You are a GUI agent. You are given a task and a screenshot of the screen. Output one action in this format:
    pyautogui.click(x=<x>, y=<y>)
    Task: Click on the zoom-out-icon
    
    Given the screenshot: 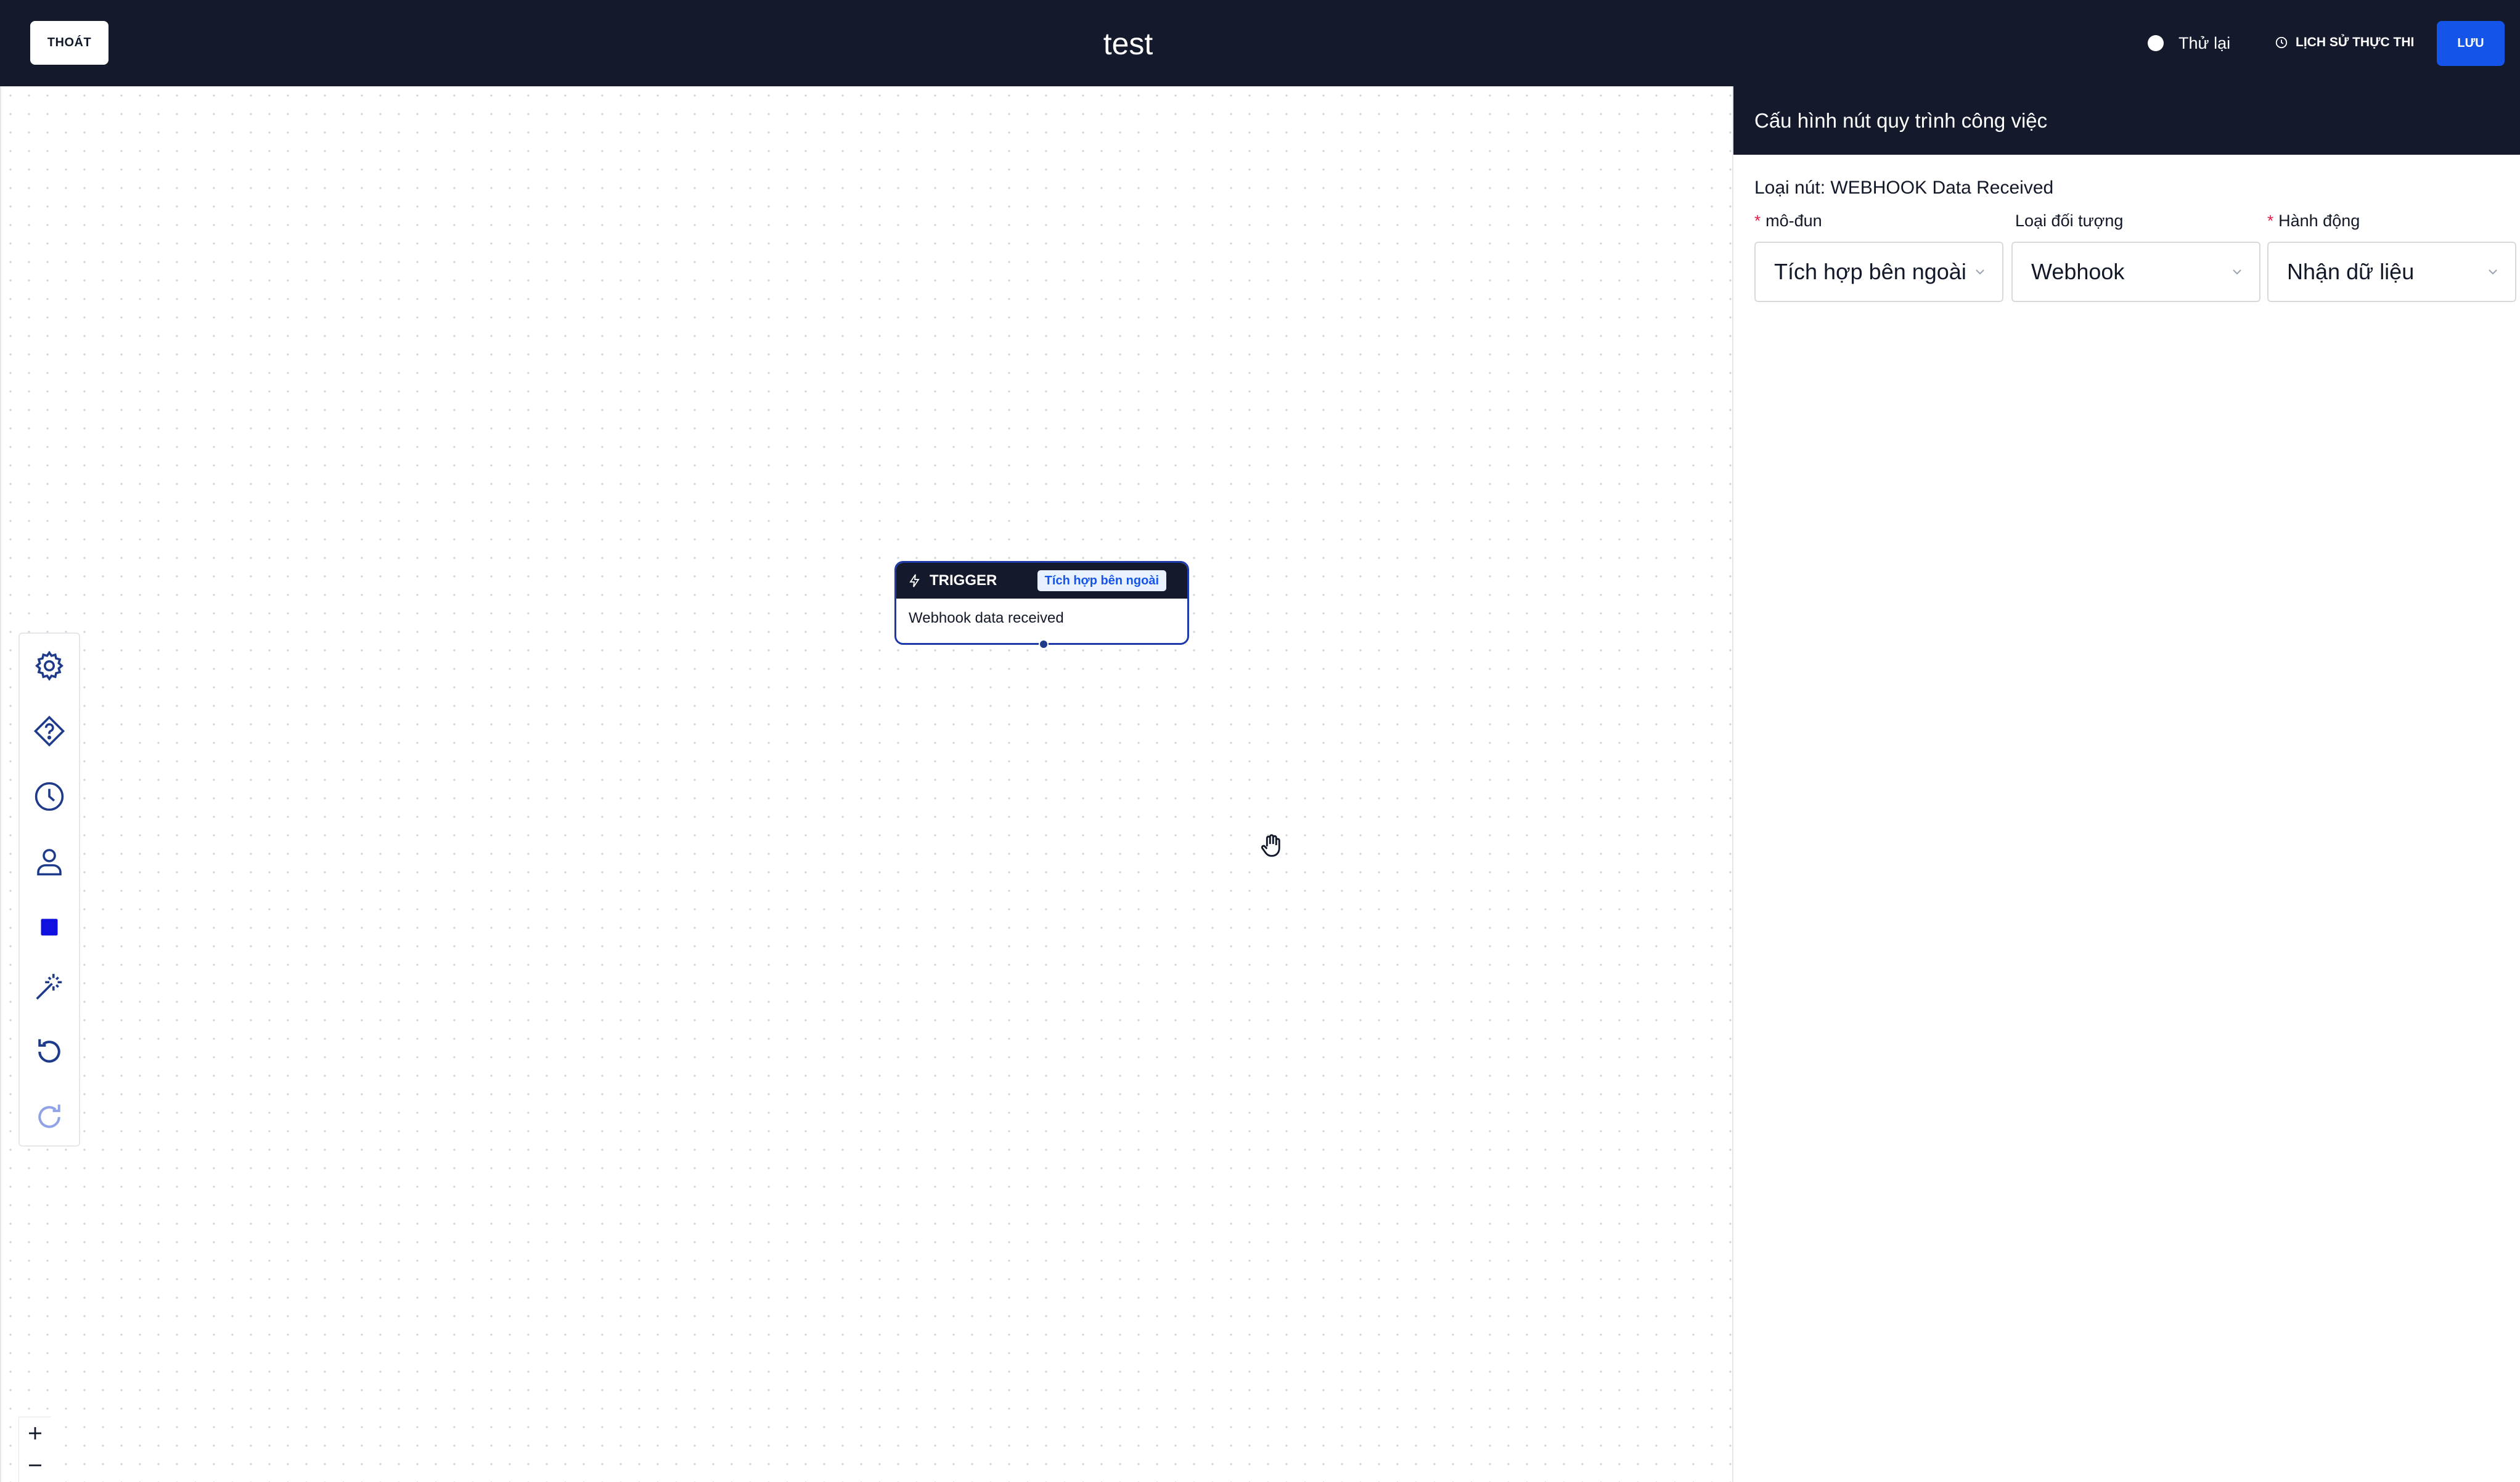 What is the action you would take?
    pyautogui.click(x=35, y=1465)
    